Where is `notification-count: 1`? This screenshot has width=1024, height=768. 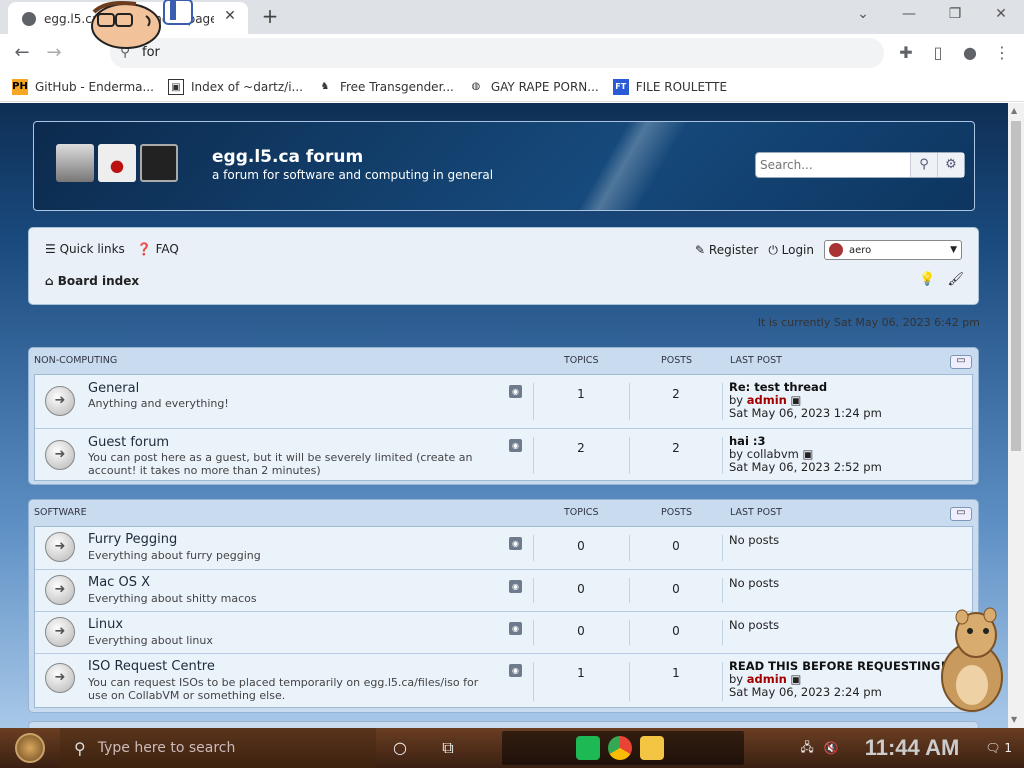 notification-count: 1 is located at coordinates (1008, 748).